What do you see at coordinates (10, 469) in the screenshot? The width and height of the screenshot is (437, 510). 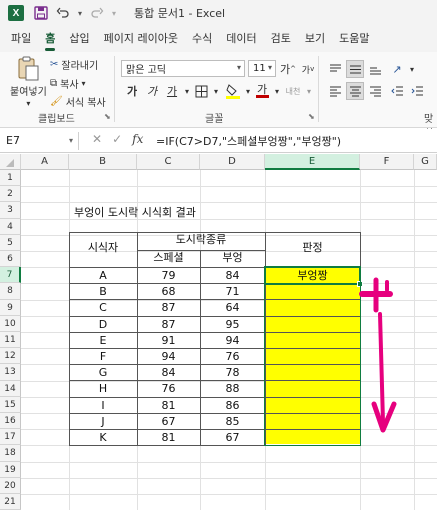 I see `row-header-19: 19` at bounding box center [10, 469].